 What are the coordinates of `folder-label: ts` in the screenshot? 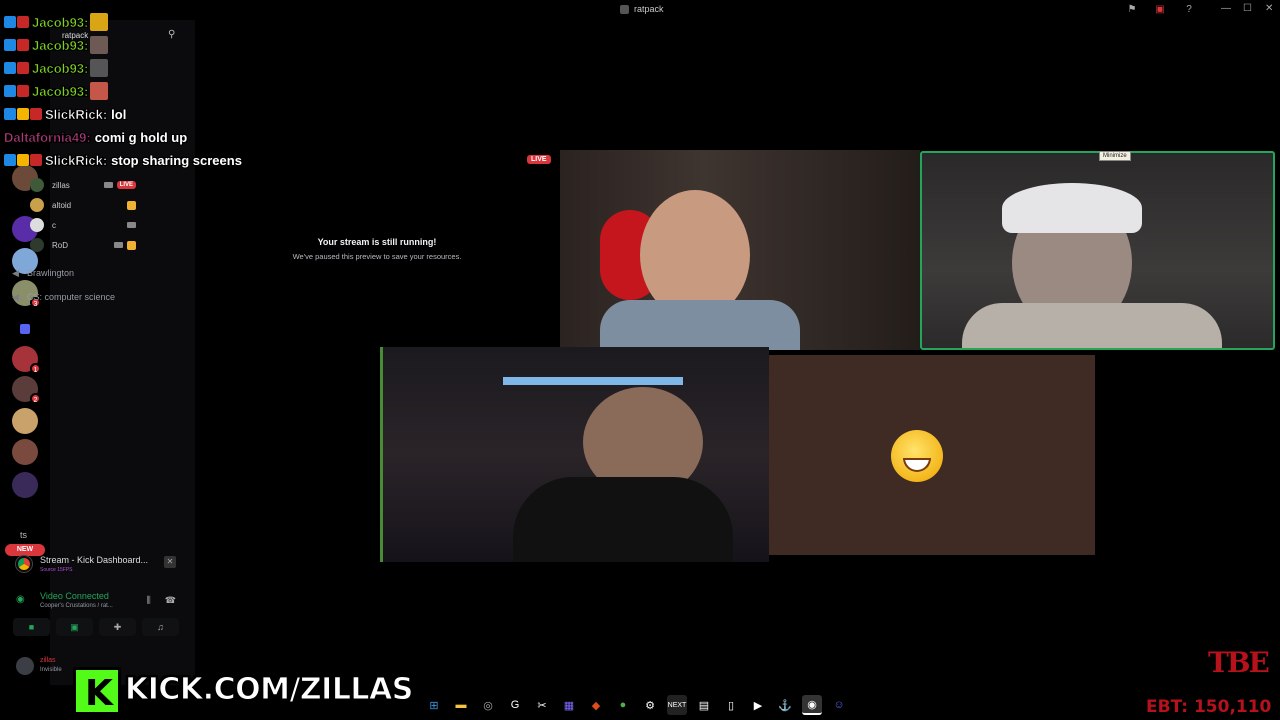 It's located at (23, 535).